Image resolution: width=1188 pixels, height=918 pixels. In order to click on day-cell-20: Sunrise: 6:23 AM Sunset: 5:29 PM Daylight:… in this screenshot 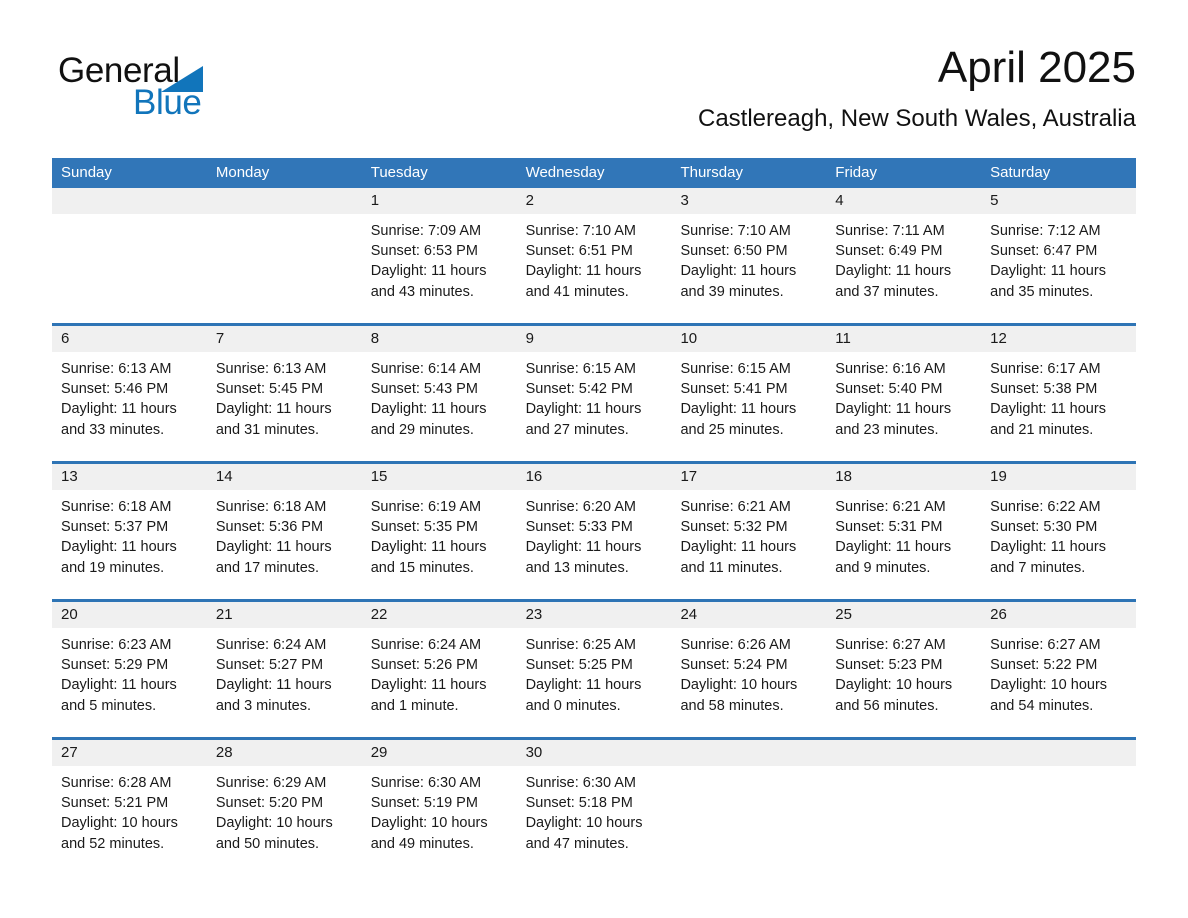, I will do `click(129, 682)`.